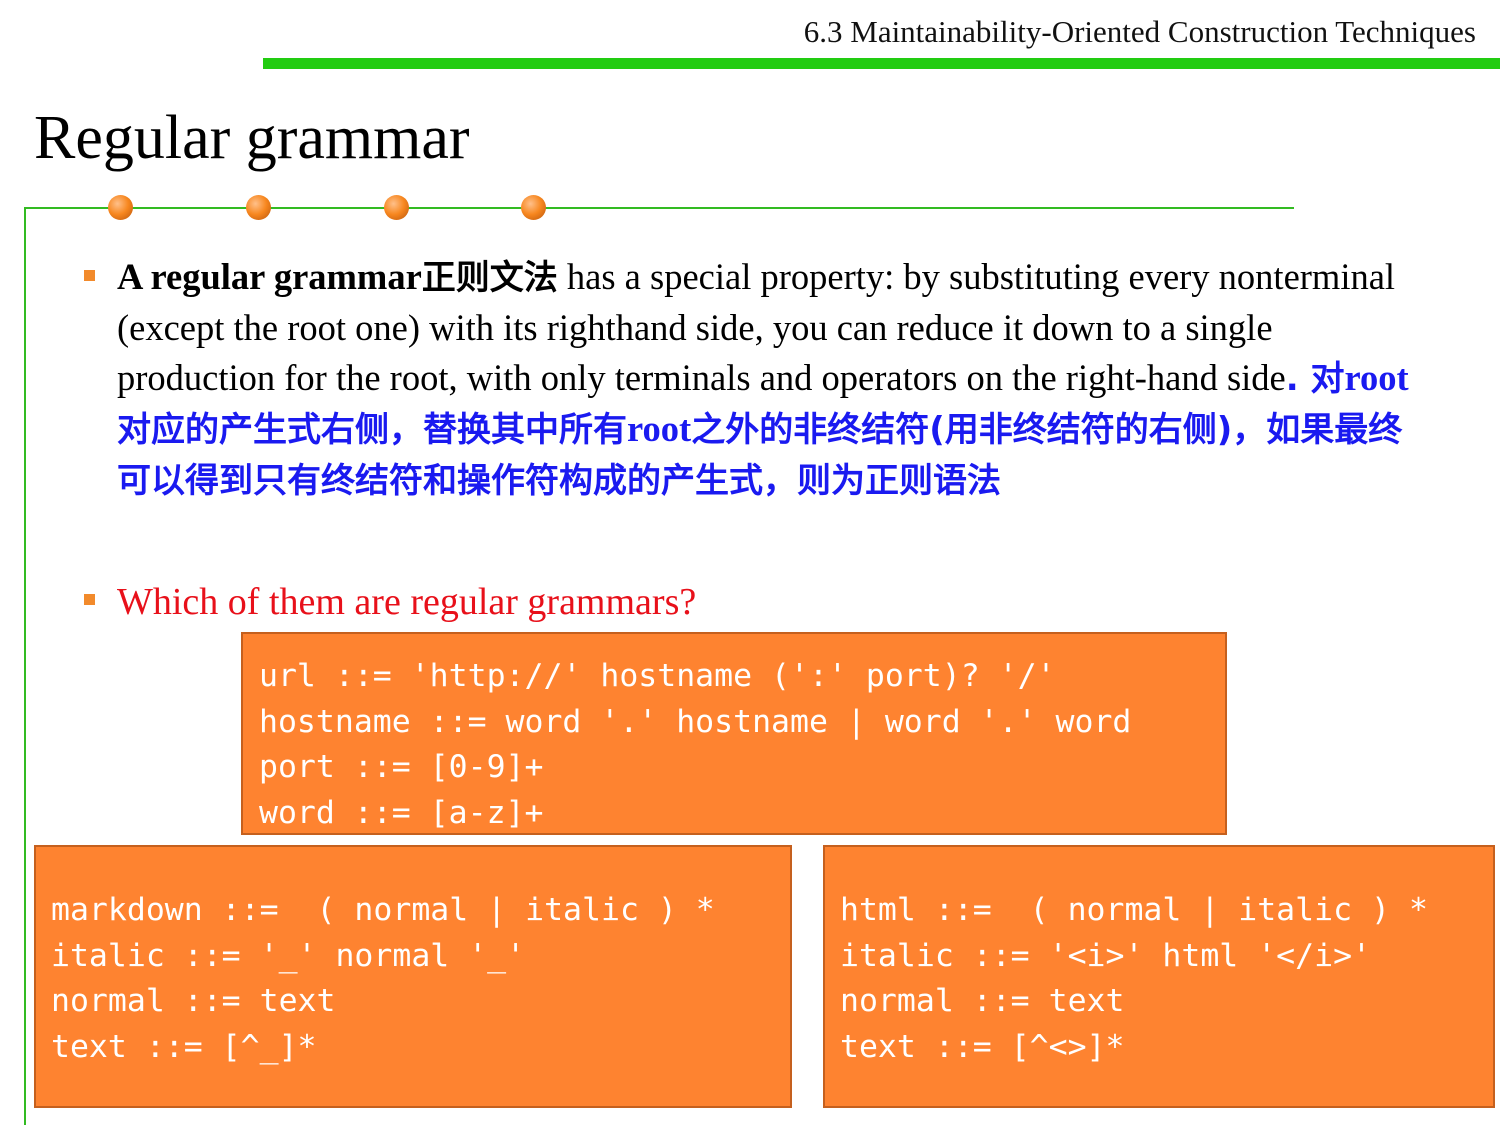  I want to click on grammar-rule: port ::= [0-9]+, so click(401, 767).